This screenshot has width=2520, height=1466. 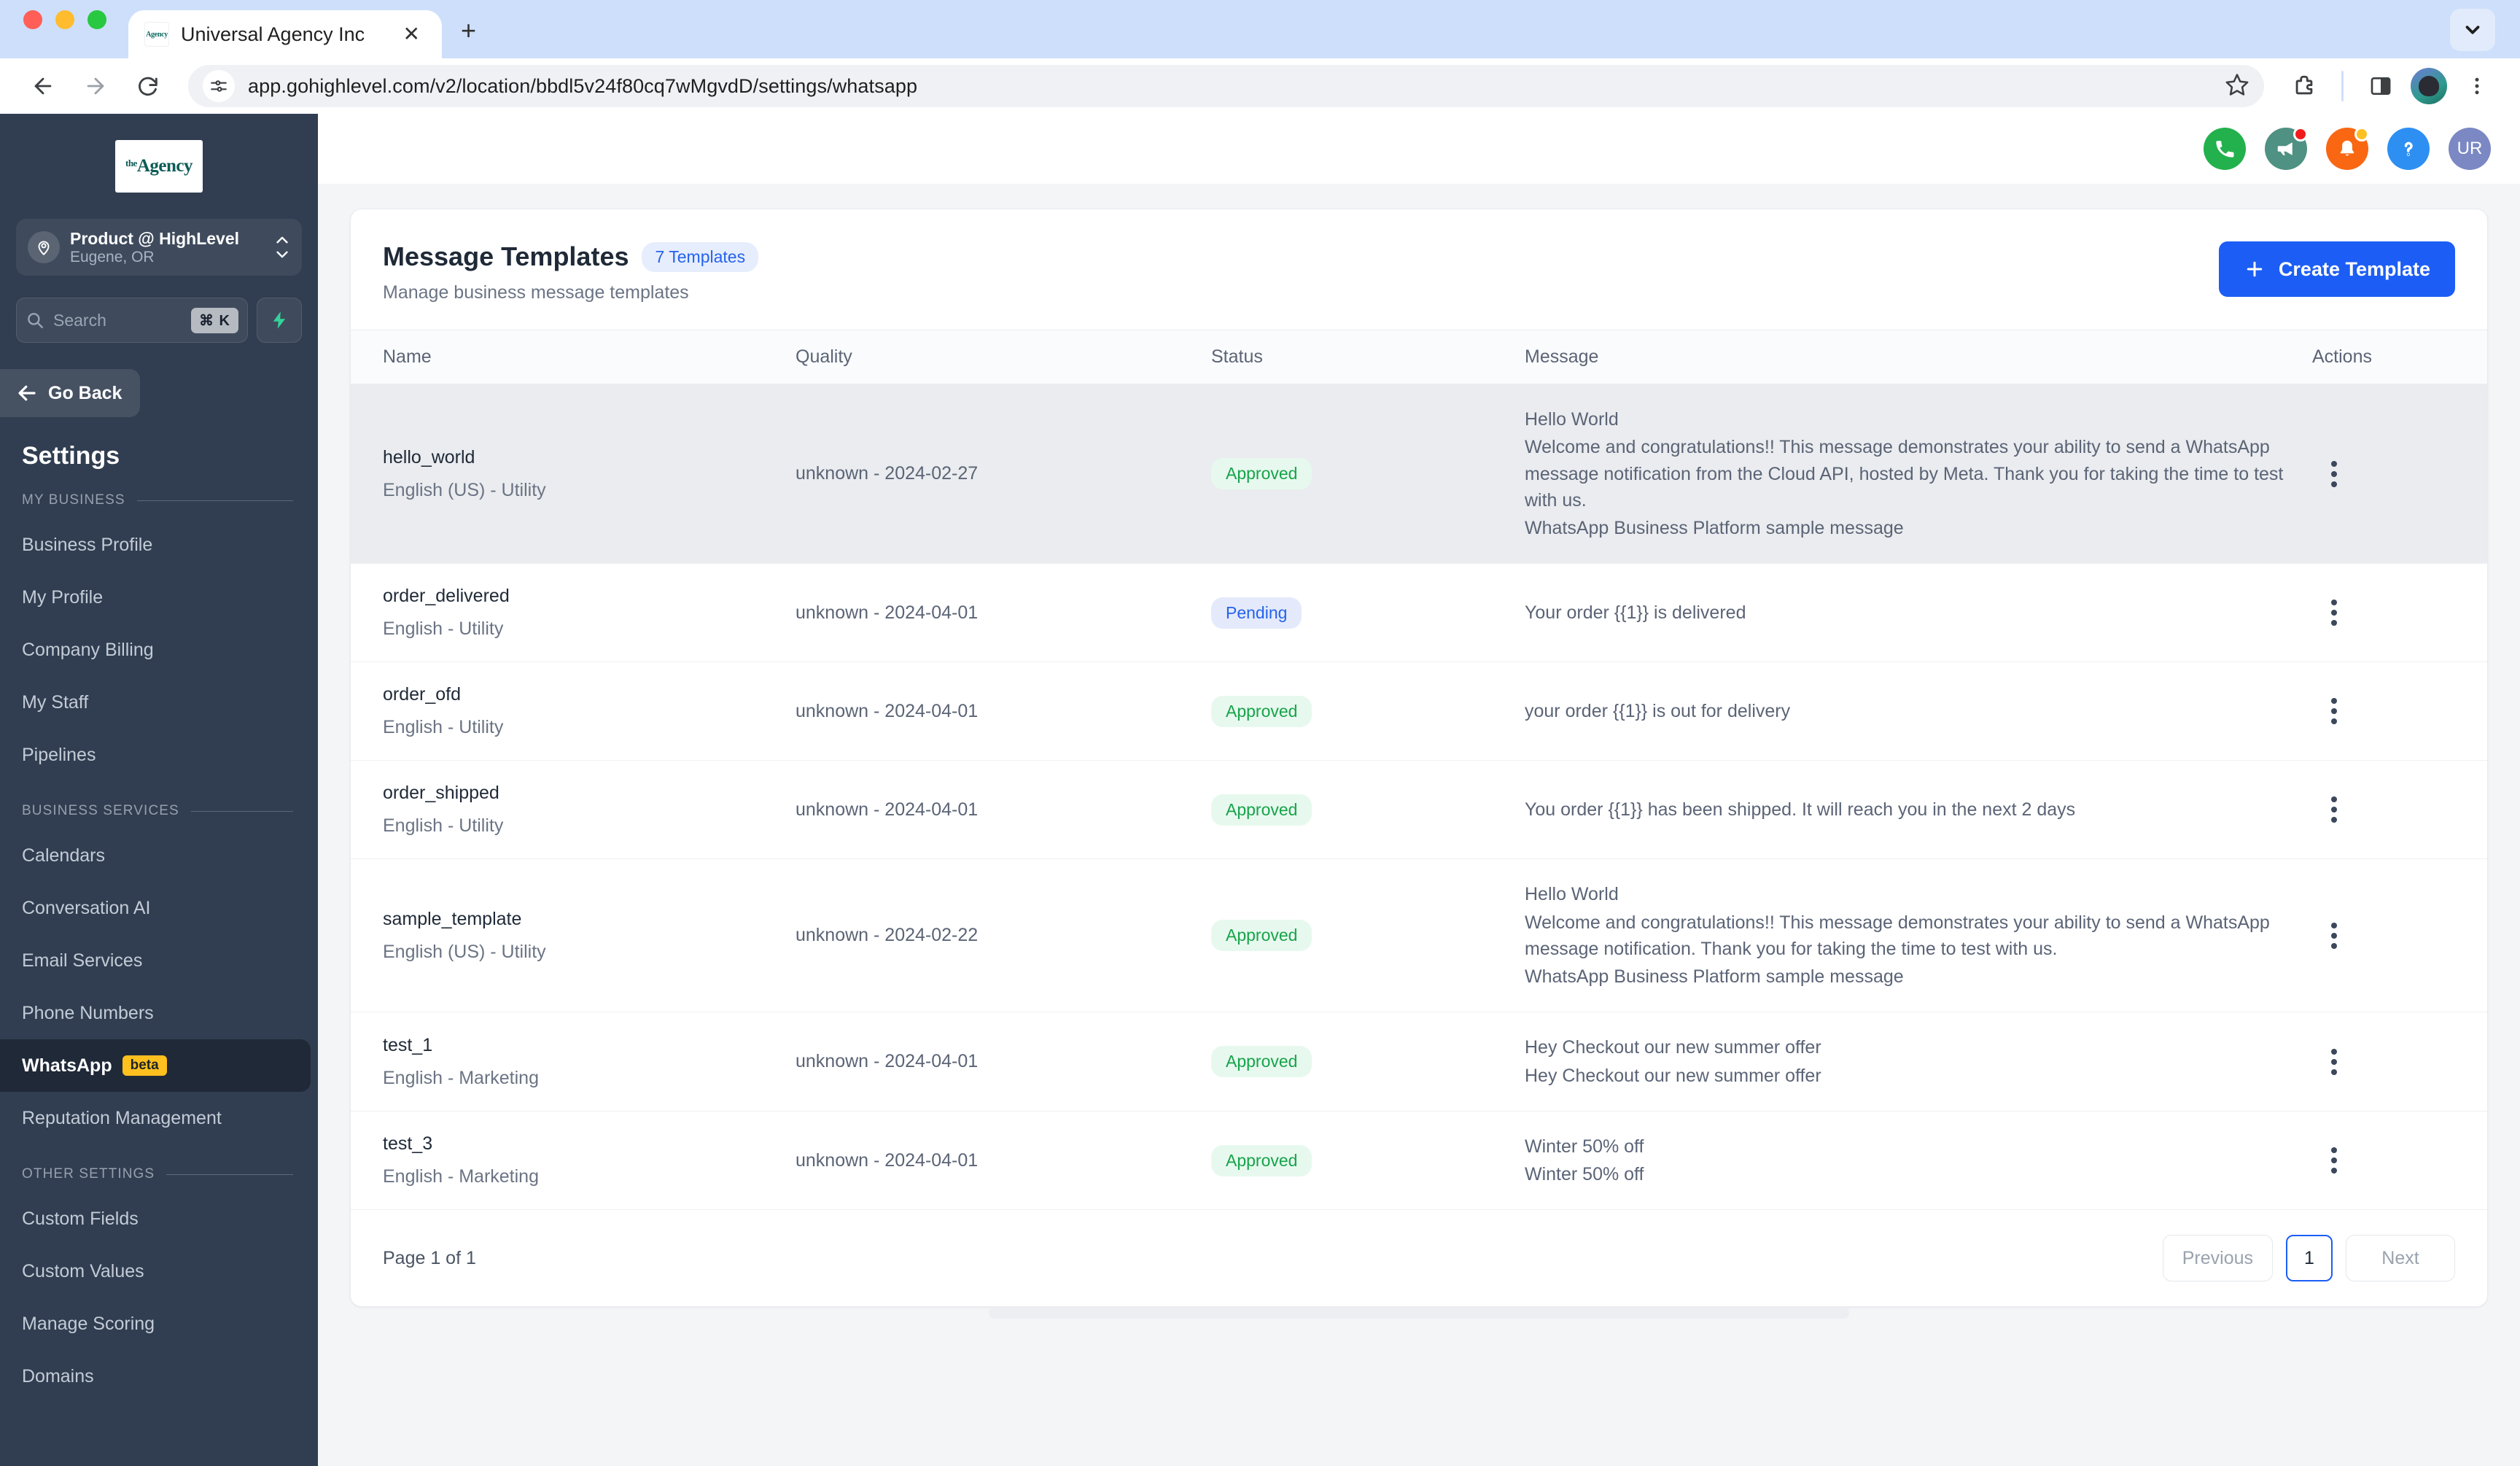 I want to click on page-number-button: 1, so click(x=2309, y=1258).